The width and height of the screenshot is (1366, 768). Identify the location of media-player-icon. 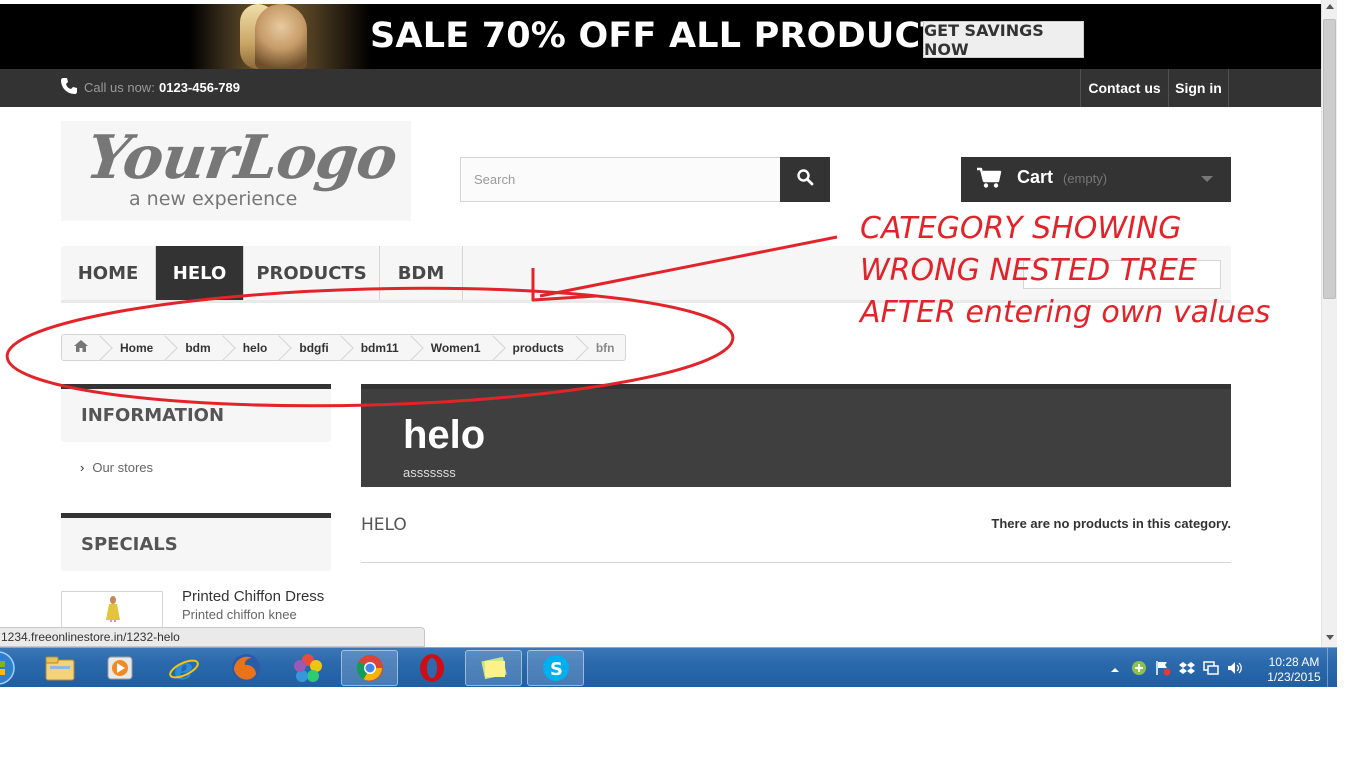
(119, 668).